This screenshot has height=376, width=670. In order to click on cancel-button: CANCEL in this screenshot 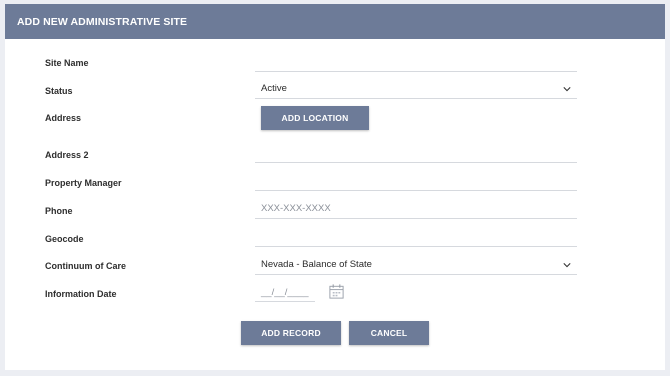, I will do `click(389, 333)`.